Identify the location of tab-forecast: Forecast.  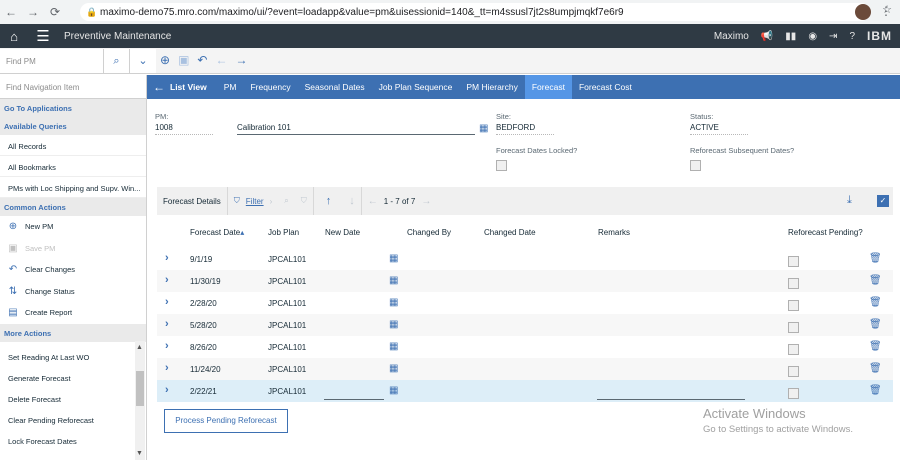
(548, 87).